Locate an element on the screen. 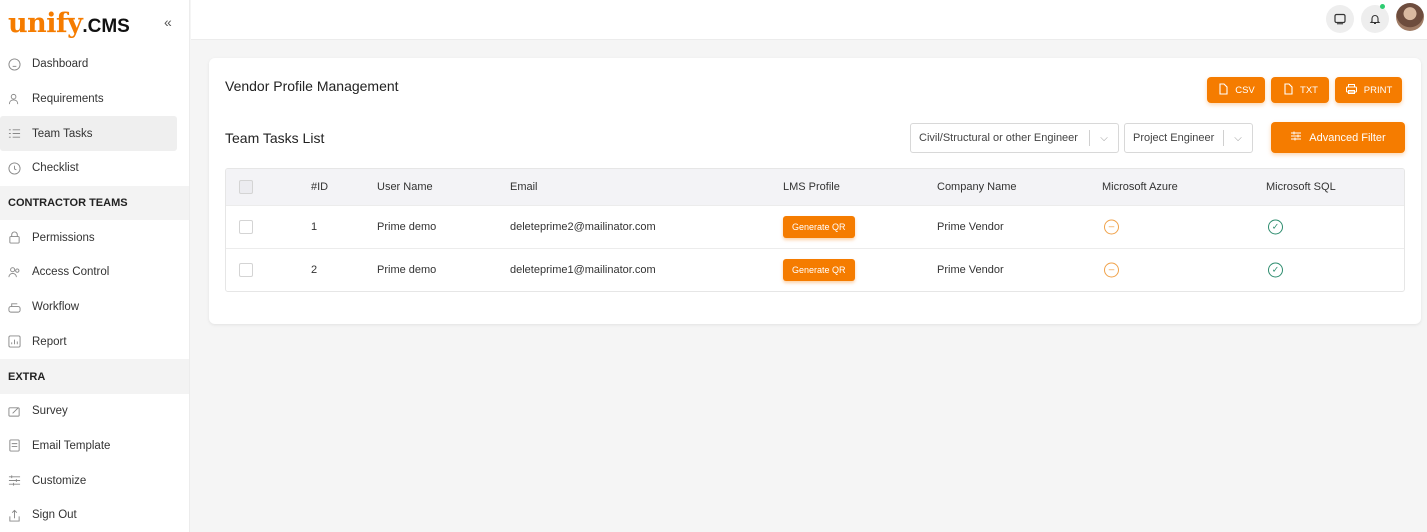 Image resolution: width=1427 pixels, height=532 pixels. export-csv-button: CSV is located at coordinates (1236, 90).